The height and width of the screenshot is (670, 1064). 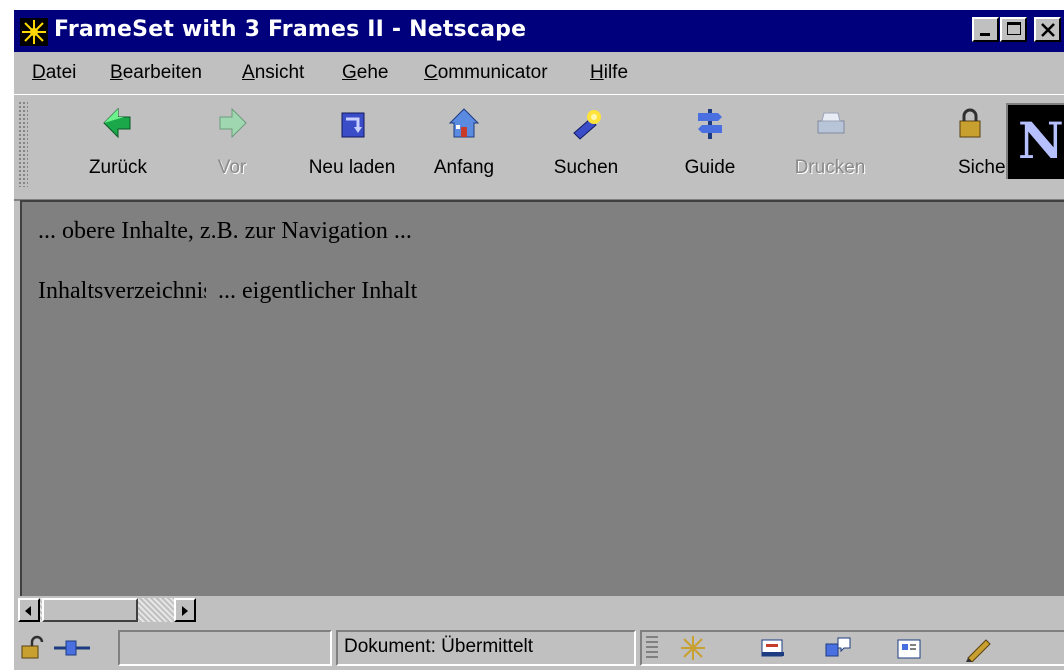 I want to click on window-title: FrameSet with 3 Frames II - Netscape, so click(x=290, y=29).